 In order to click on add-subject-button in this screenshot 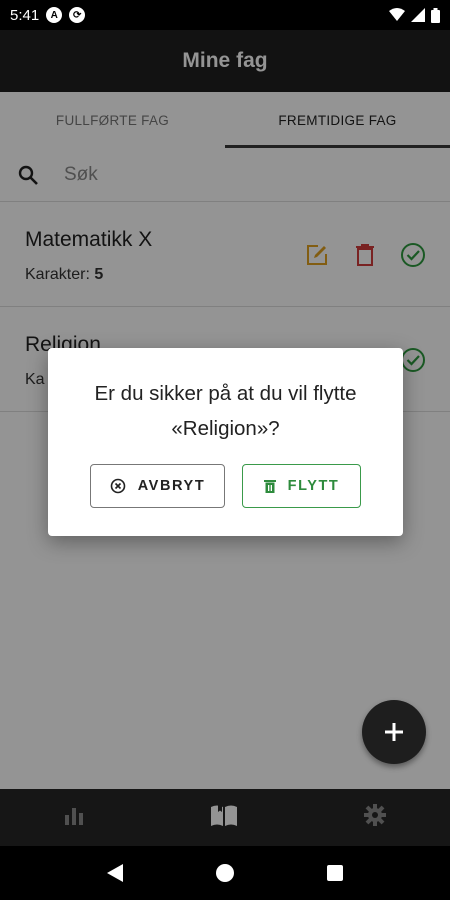, I will do `click(394, 732)`.